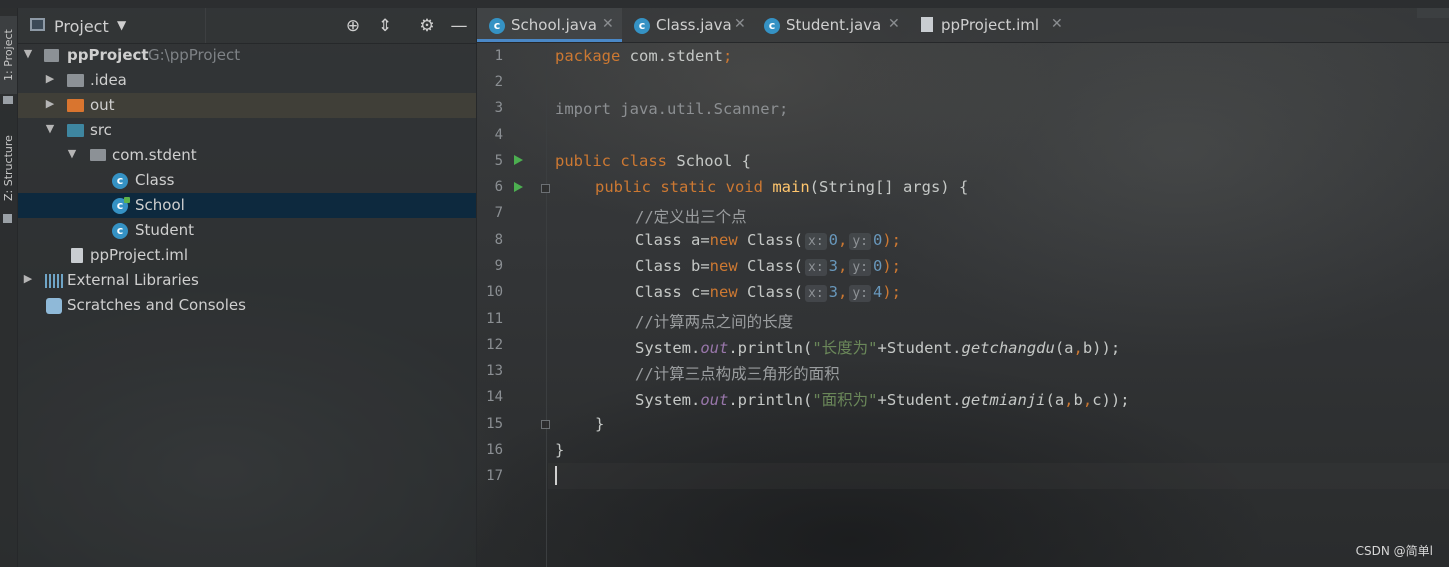 The width and height of the screenshot is (1449, 567). What do you see at coordinates (247, 205) in the screenshot?
I see `tree-item-school: c School` at bounding box center [247, 205].